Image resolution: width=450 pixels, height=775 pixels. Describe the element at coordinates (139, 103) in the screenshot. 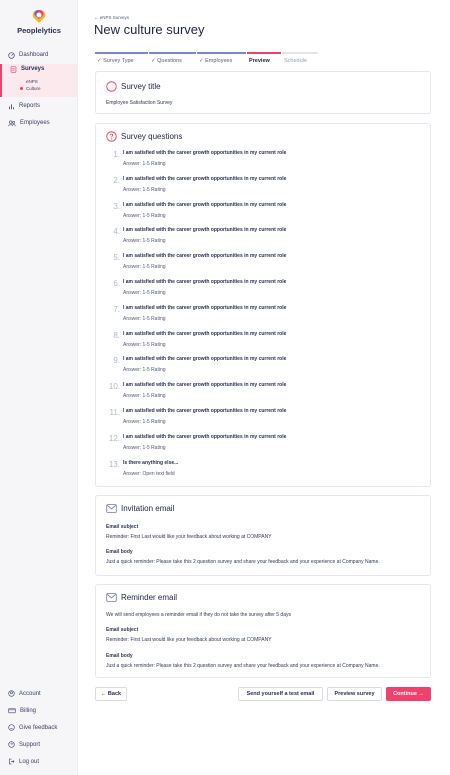

I see `survey-title-value: Employee Satisfaction Survey` at that location.